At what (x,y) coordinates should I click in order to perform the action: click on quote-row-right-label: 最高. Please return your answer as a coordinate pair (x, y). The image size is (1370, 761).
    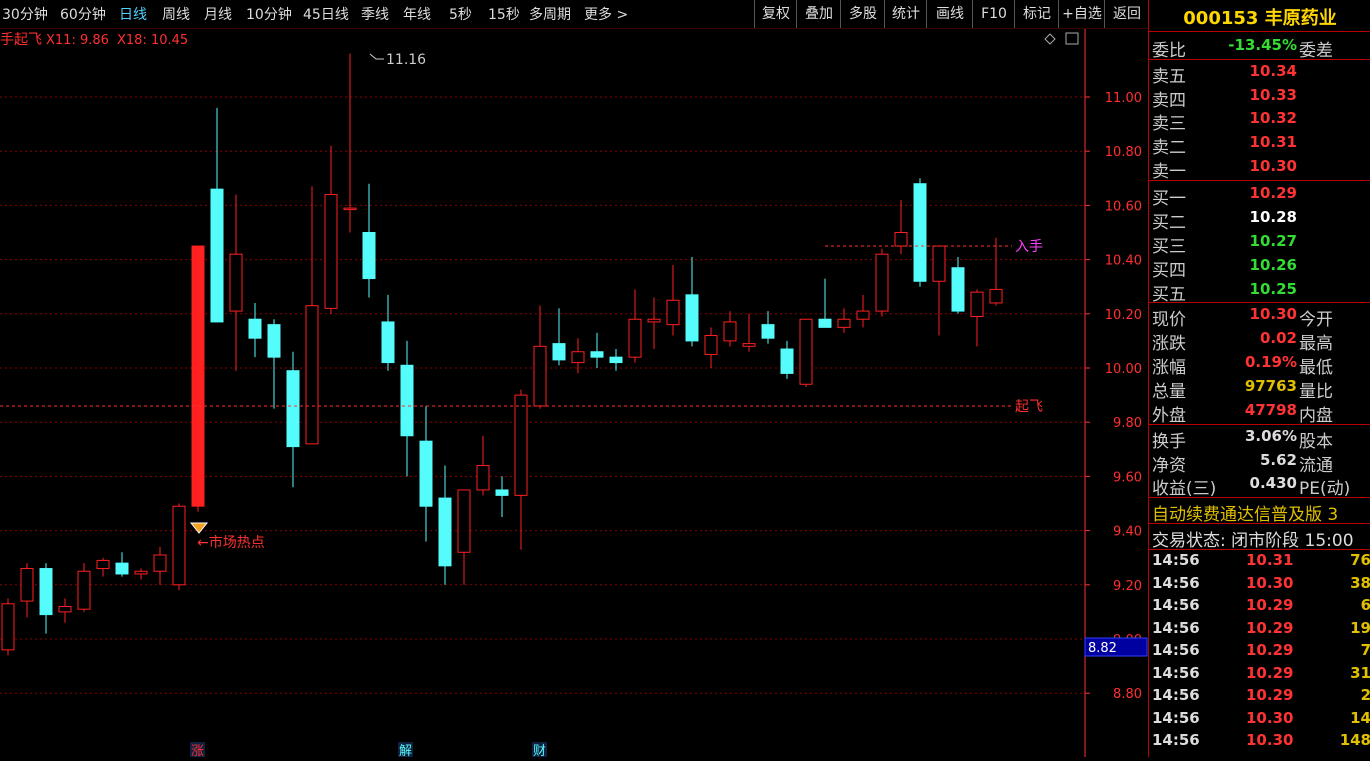
    Looking at the image, I should click on (1316, 344).